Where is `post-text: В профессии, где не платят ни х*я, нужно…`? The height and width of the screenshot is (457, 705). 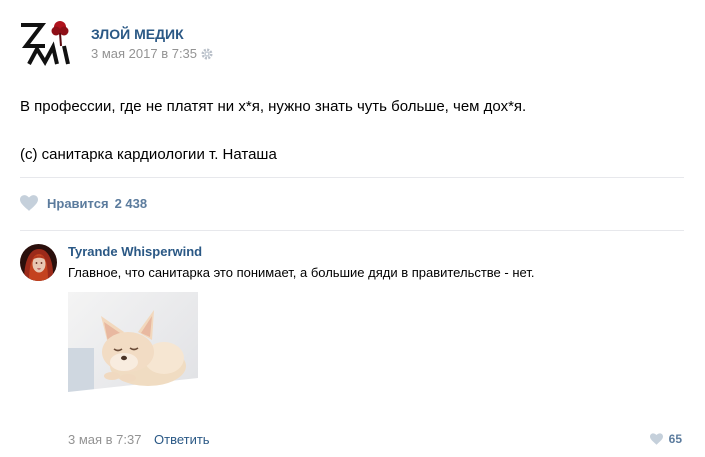
post-text: В профессии, где не платят ни х*я, нужно… is located at coordinates (350, 130).